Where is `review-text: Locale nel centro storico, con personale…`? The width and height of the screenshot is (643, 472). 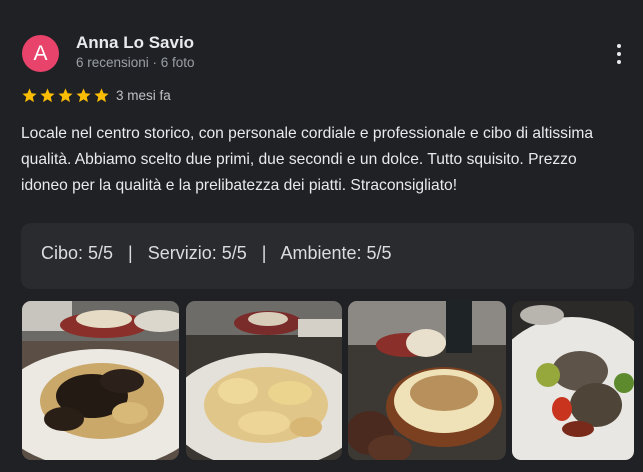
review-text: Locale nel centro storico, con personale… is located at coordinates (307, 159).